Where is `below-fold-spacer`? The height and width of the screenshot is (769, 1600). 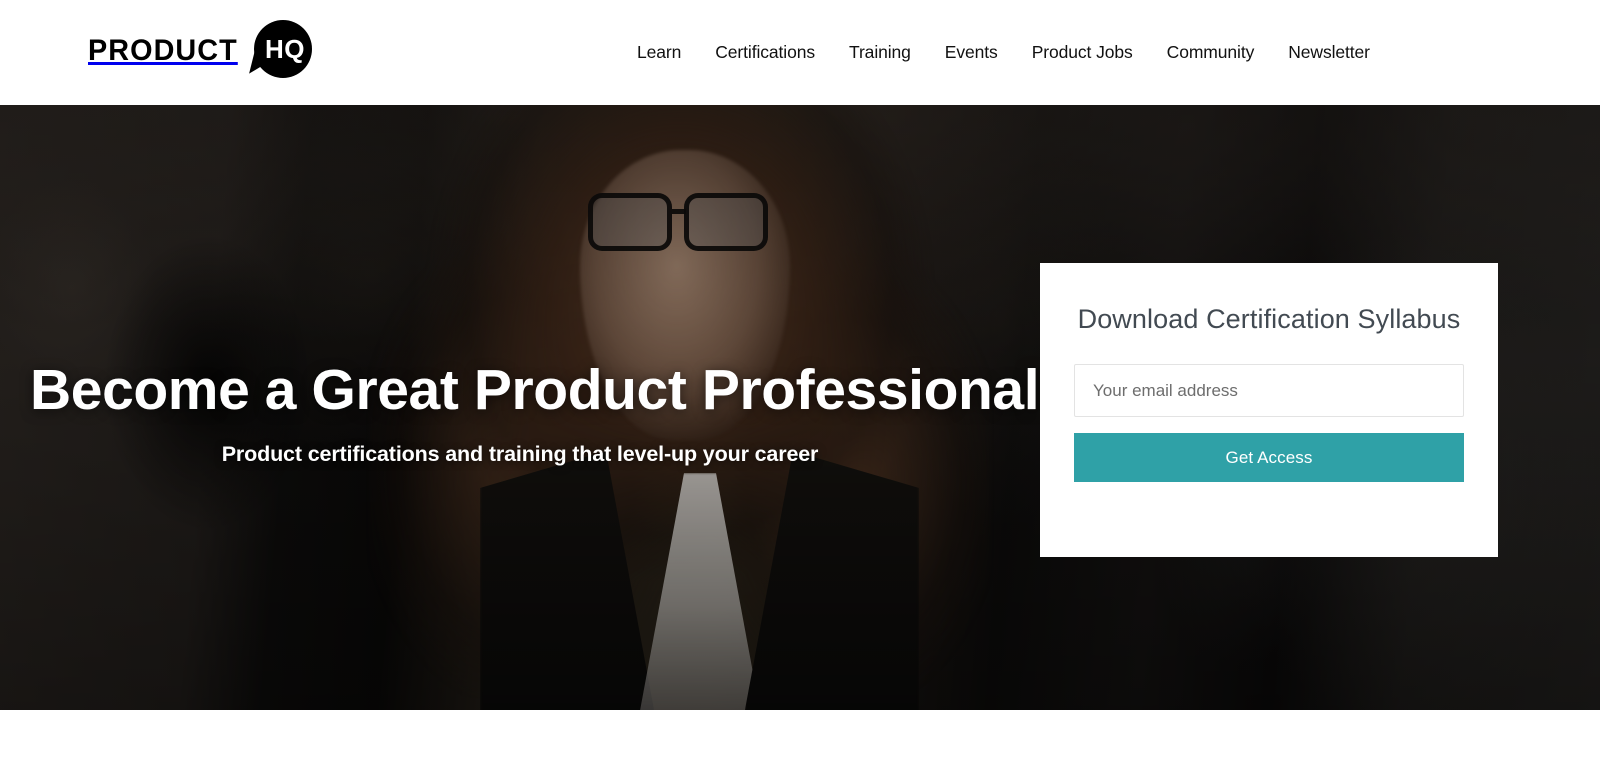 below-fold-spacer is located at coordinates (800, 739).